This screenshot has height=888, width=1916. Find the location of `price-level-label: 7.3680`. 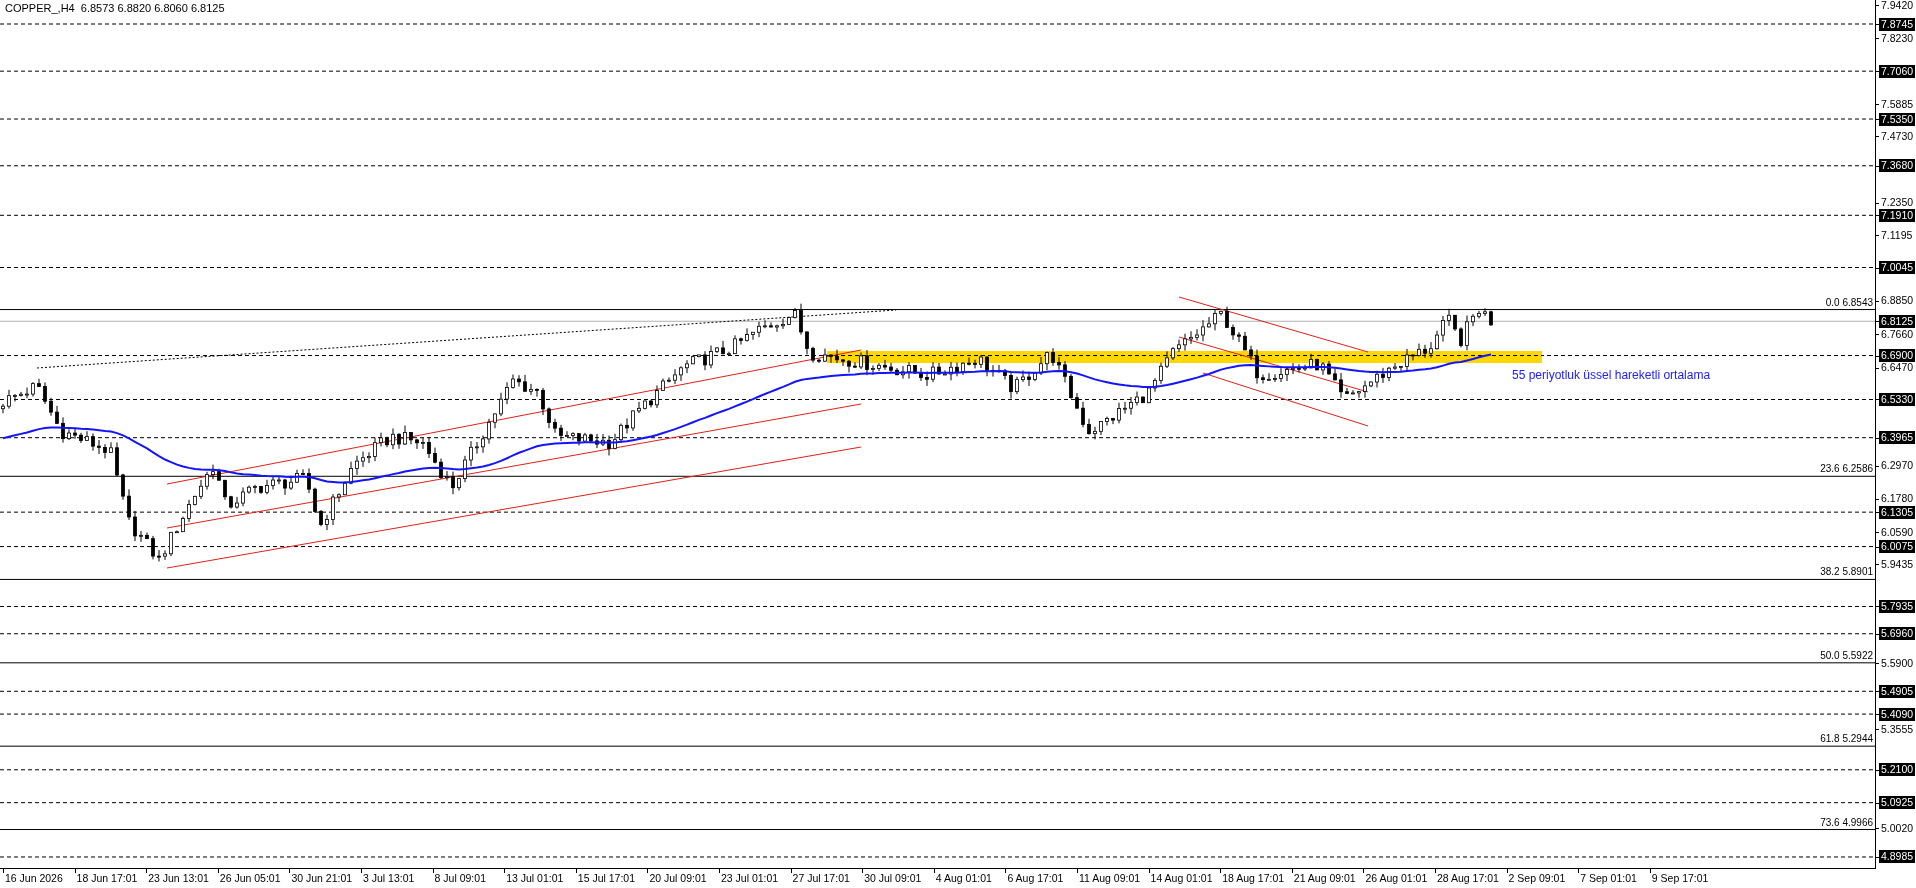

price-level-label: 7.3680 is located at coordinates (1897, 166).